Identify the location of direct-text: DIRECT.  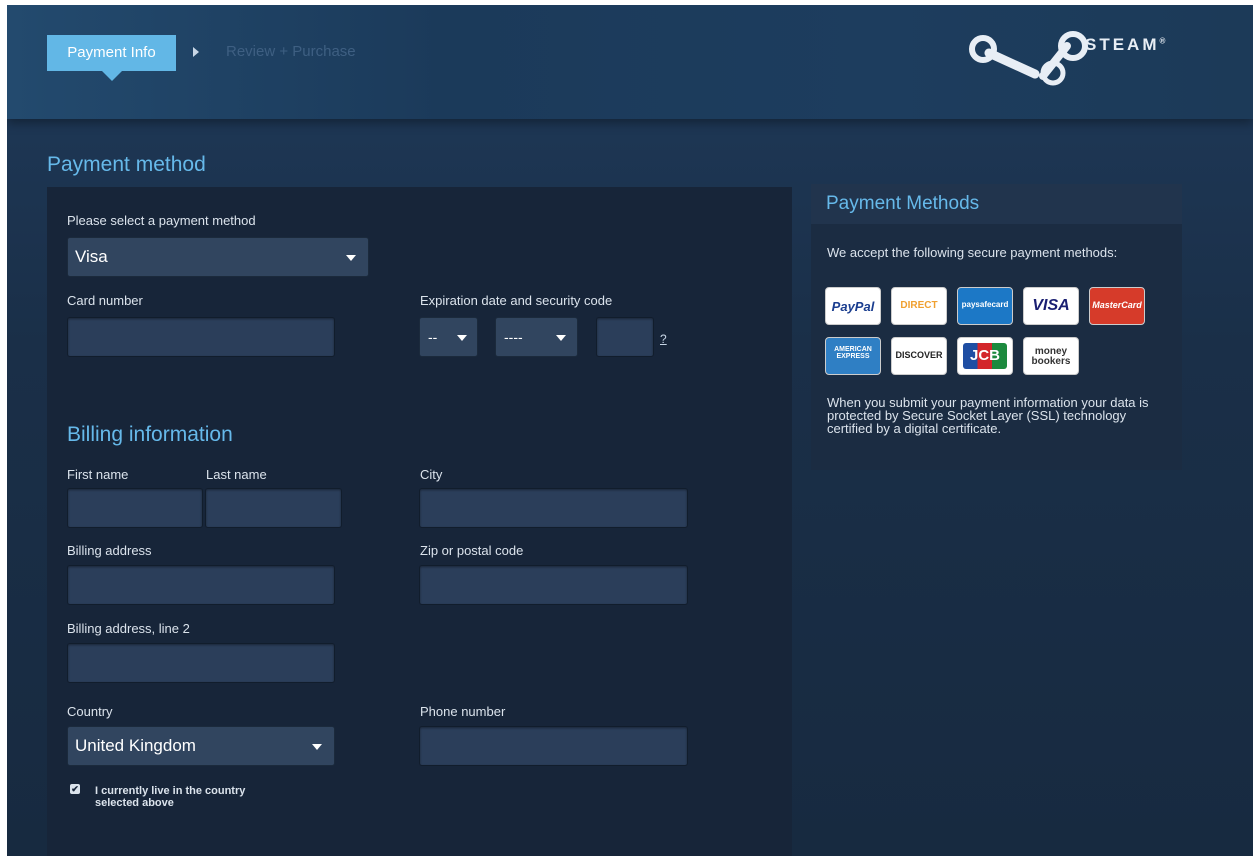
(919, 305).